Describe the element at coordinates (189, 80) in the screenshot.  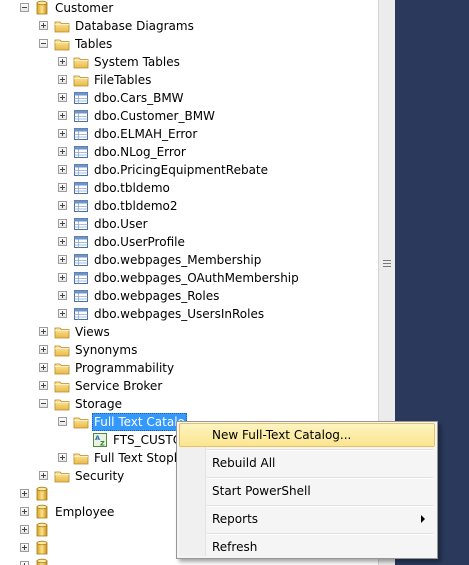
I see `tree-node-filetables: FileTables` at that location.